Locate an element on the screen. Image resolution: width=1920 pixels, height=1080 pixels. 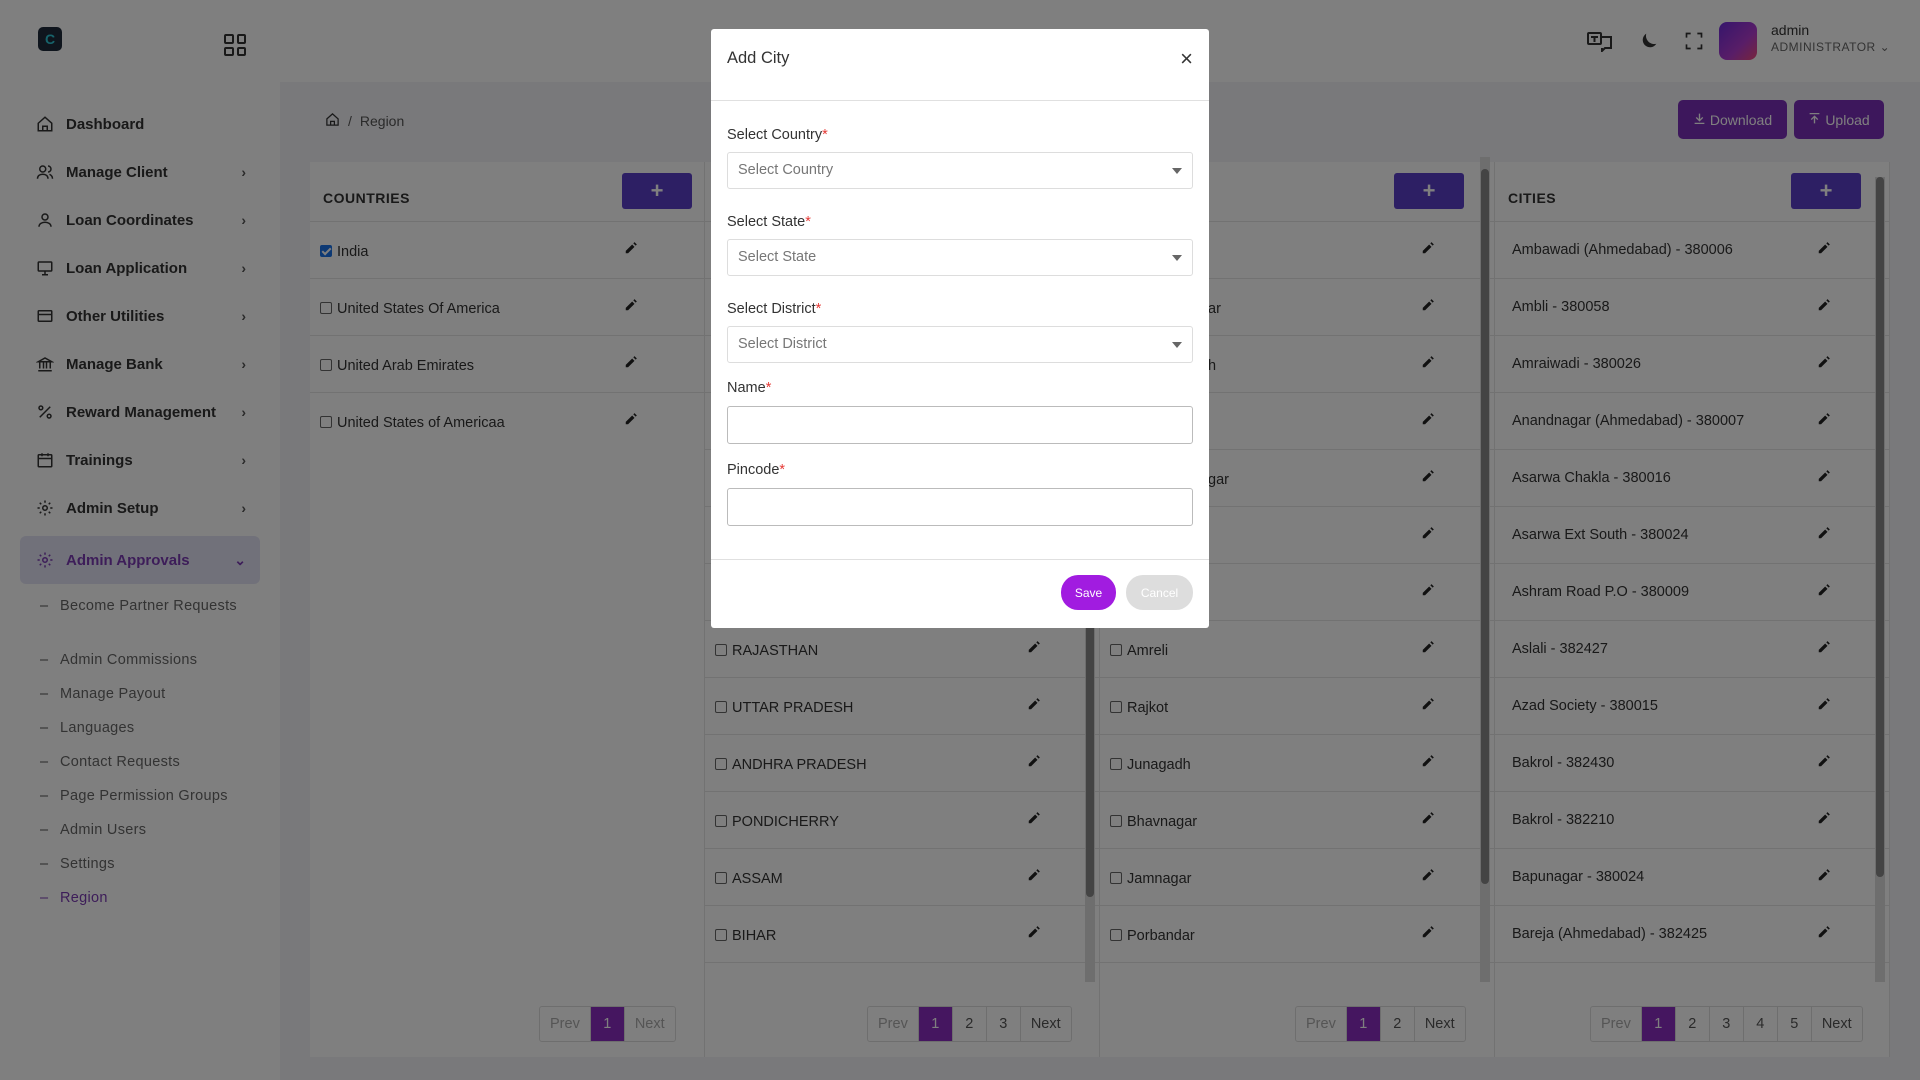
district-select: Select District is located at coordinates (960, 344).